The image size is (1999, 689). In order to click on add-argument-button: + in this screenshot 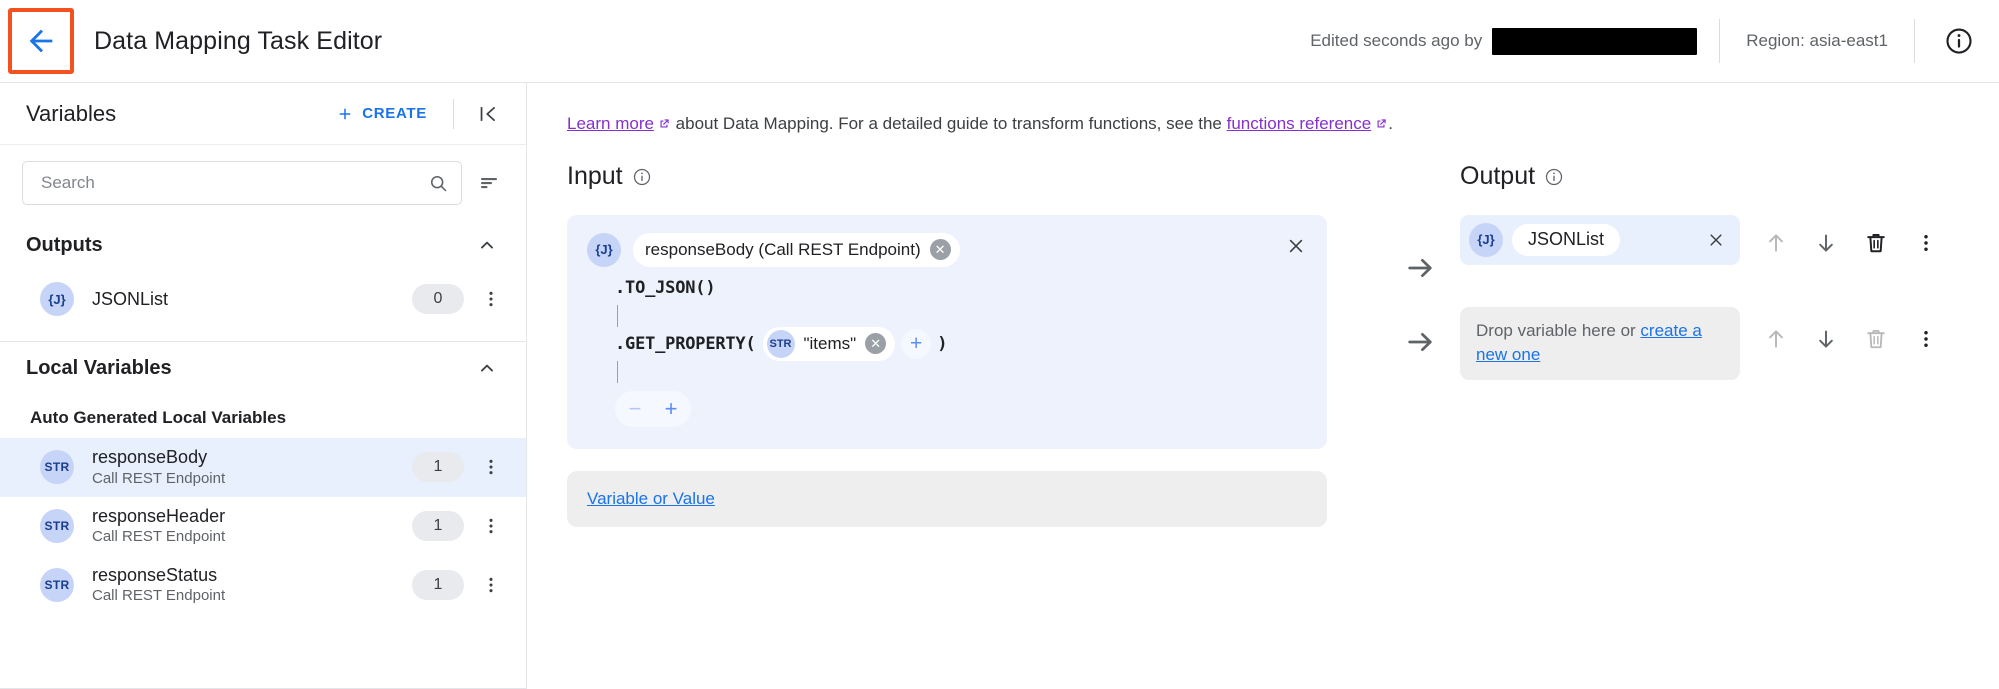, I will do `click(916, 343)`.